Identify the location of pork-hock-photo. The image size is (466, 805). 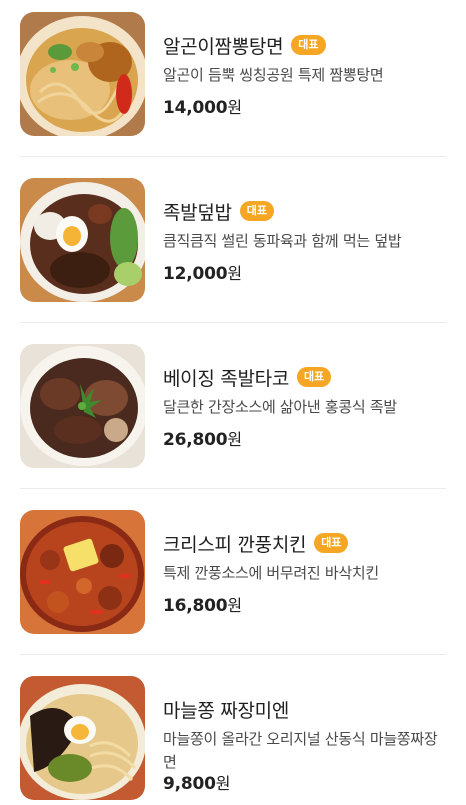
(82, 406).